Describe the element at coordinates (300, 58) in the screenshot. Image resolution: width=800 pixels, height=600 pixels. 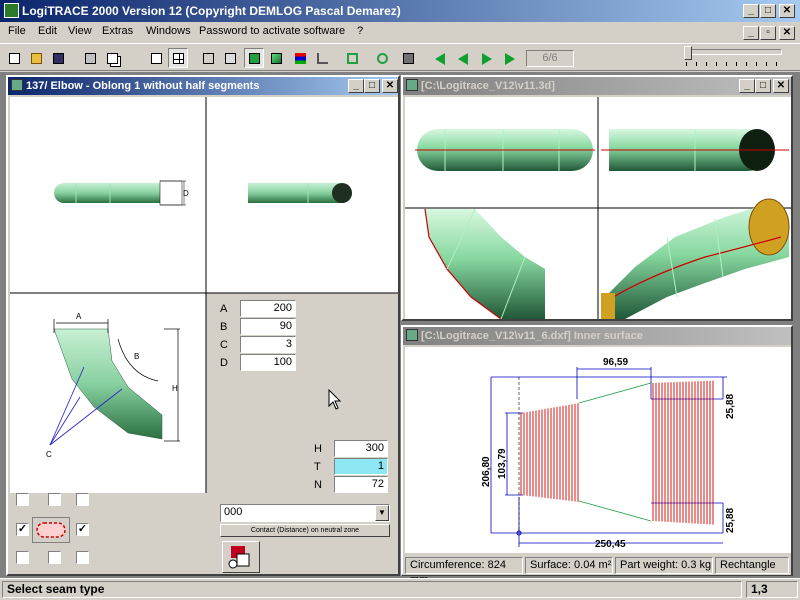
I see `color-map-button` at that location.